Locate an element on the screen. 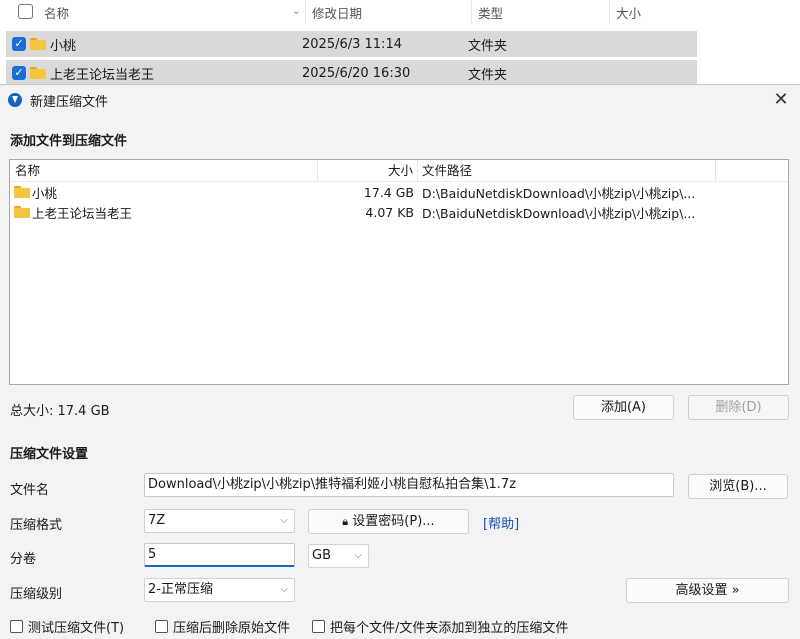  close-button: ✕ is located at coordinates (781, 100).